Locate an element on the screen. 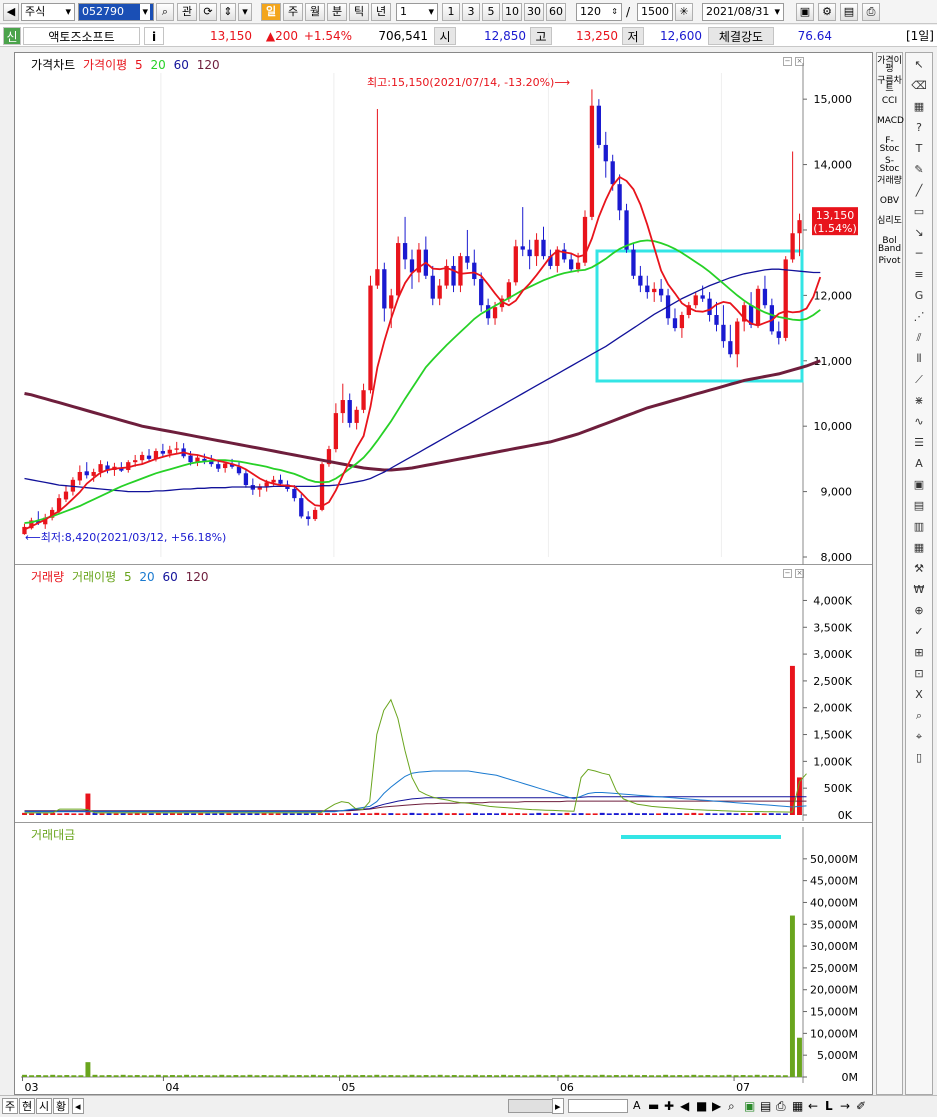 The width and height of the screenshot is (937, 1117). quick-30-button: 30 is located at coordinates (534, 12).